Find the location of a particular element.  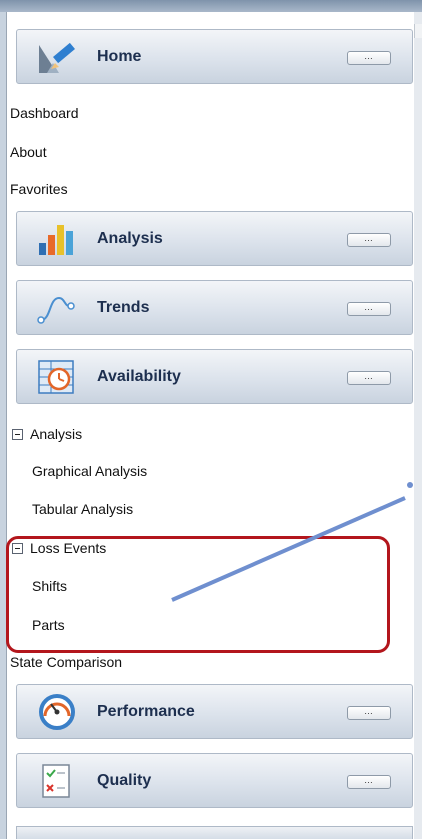

tree-group-analysis: Analysis is located at coordinates (56, 434).